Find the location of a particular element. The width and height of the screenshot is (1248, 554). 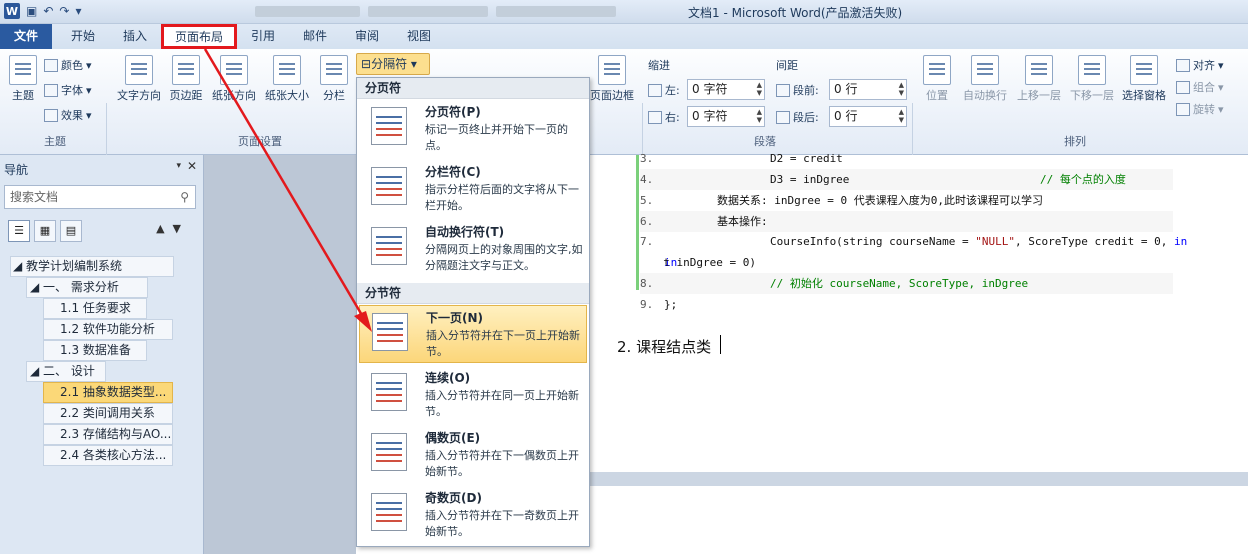

heading-item: 2.2 类间调用关系 is located at coordinates (108, 413).